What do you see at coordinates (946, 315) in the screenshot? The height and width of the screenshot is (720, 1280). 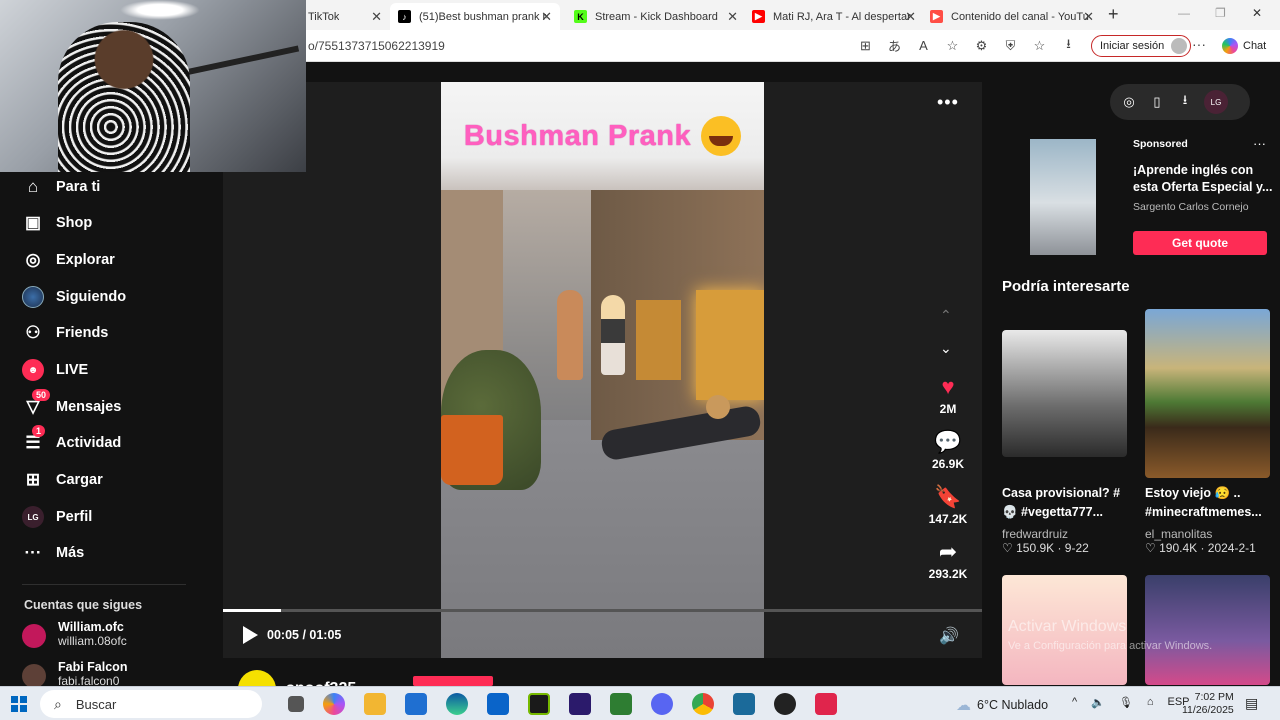 I see `previous-video-icon: ⌃` at bounding box center [946, 315].